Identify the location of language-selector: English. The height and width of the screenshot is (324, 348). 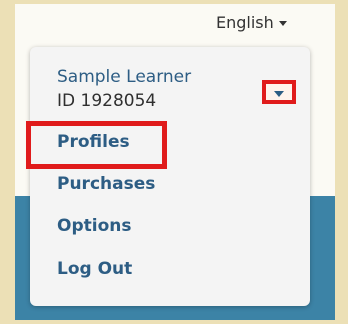
(251, 22).